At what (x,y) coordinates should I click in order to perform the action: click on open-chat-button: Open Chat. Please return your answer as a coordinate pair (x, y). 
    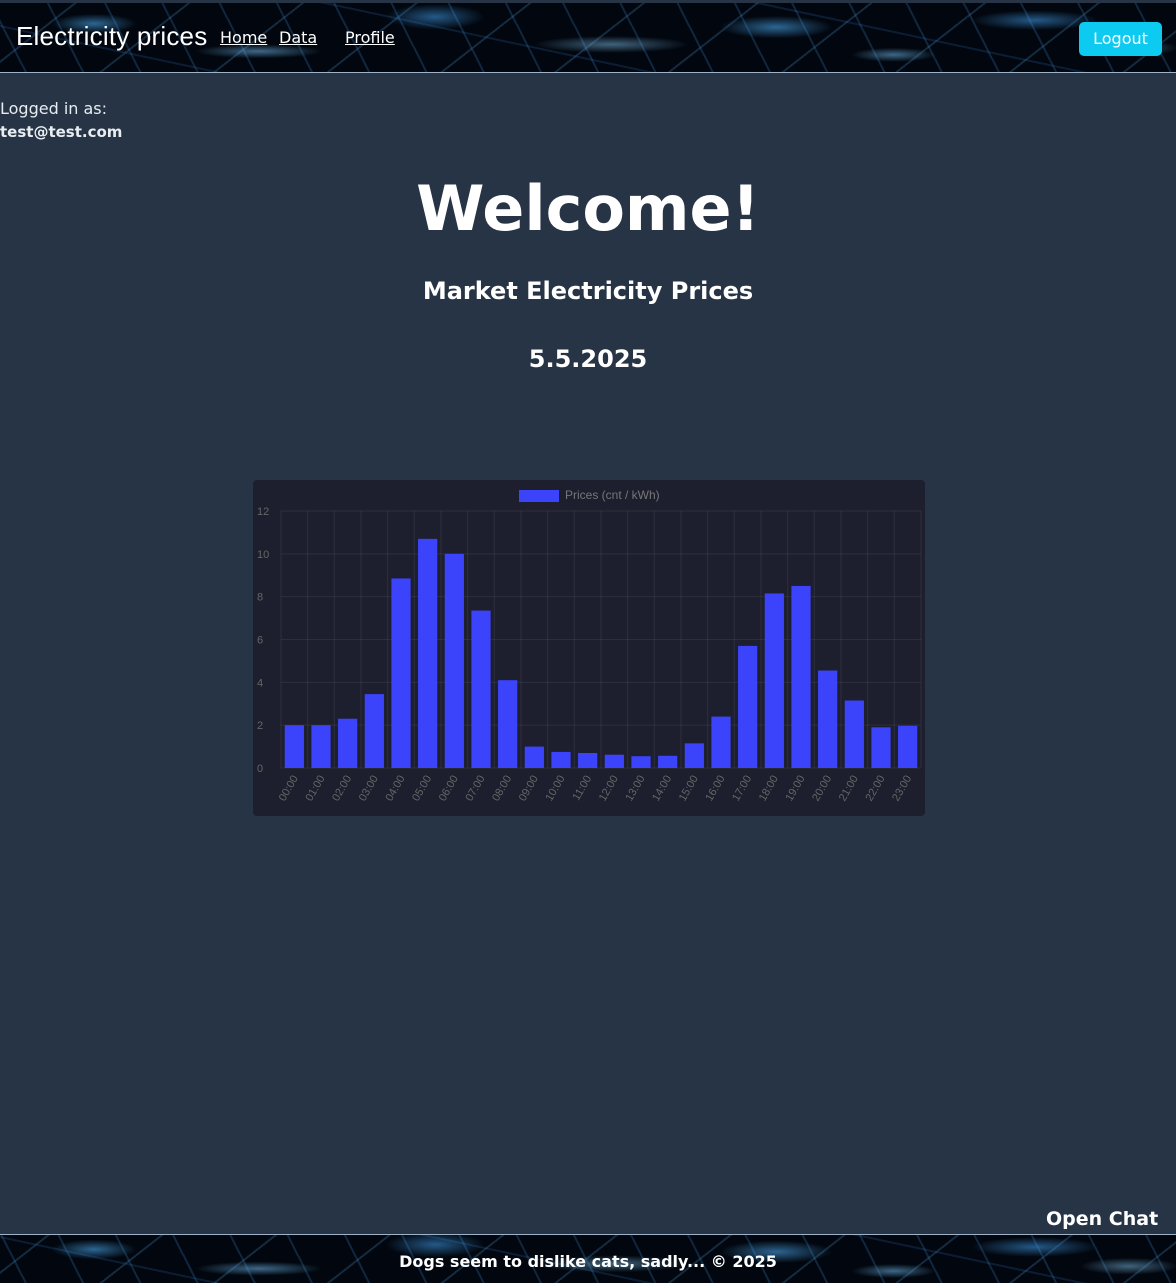
    Looking at the image, I should click on (1102, 1219).